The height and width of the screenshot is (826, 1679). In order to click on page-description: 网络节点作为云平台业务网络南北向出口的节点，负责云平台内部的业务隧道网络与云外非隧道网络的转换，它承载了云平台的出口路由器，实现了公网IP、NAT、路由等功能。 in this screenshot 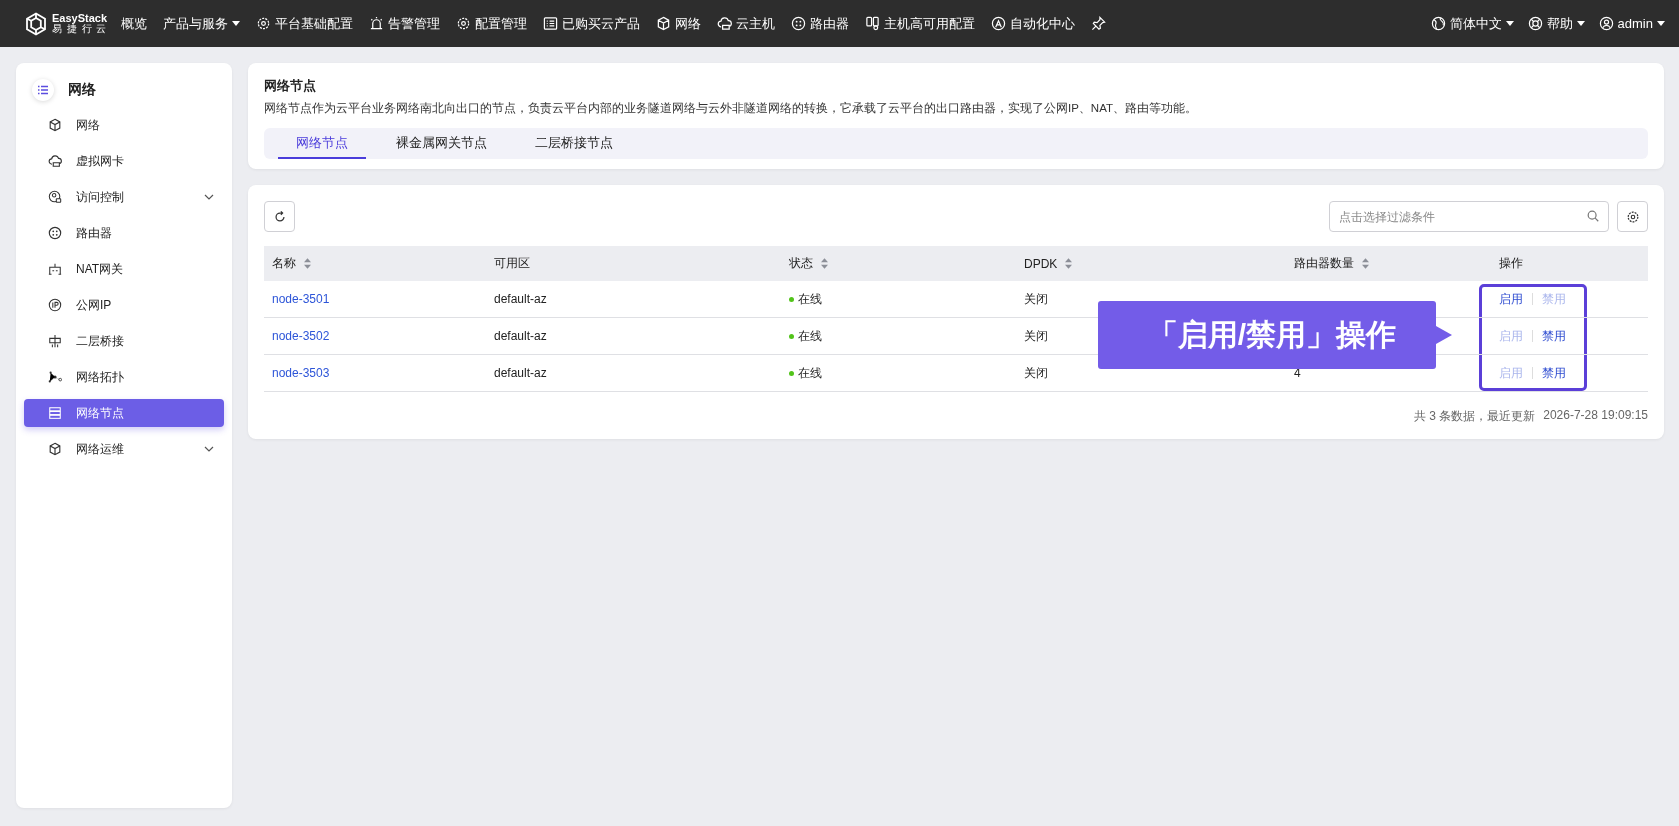, I will do `click(731, 108)`.